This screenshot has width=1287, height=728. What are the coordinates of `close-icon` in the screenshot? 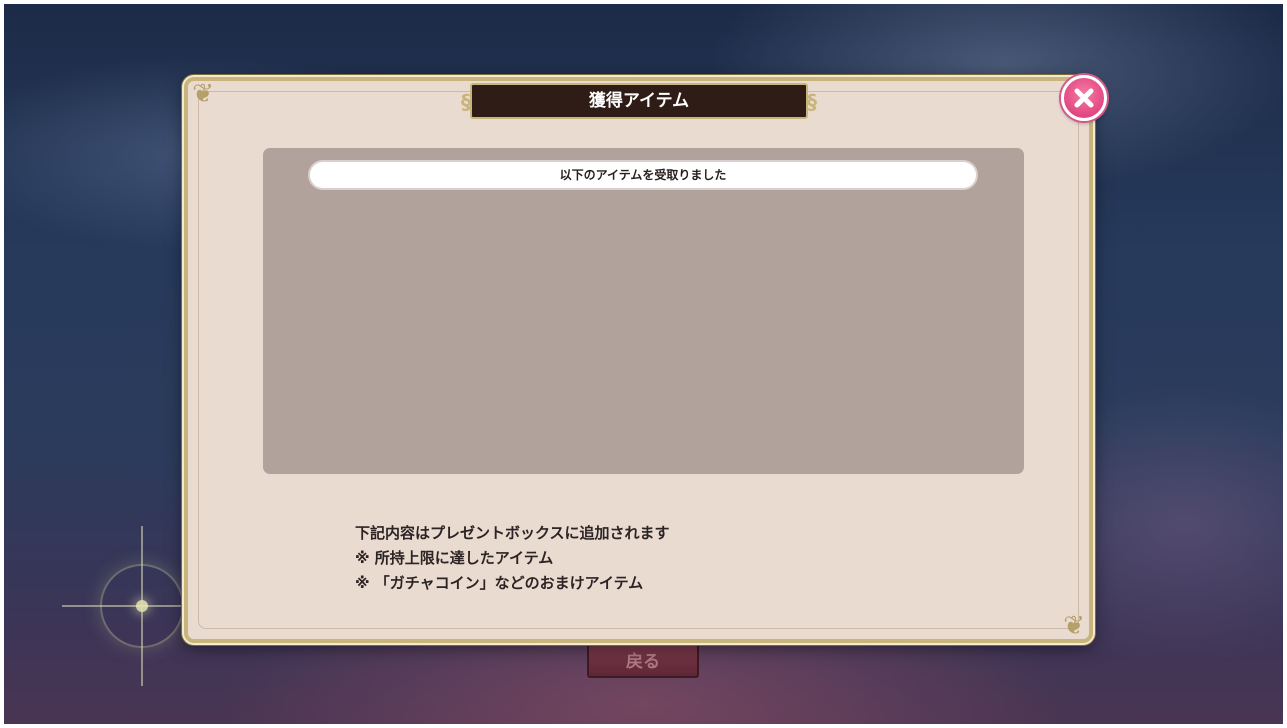 It's located at (1084, 98).